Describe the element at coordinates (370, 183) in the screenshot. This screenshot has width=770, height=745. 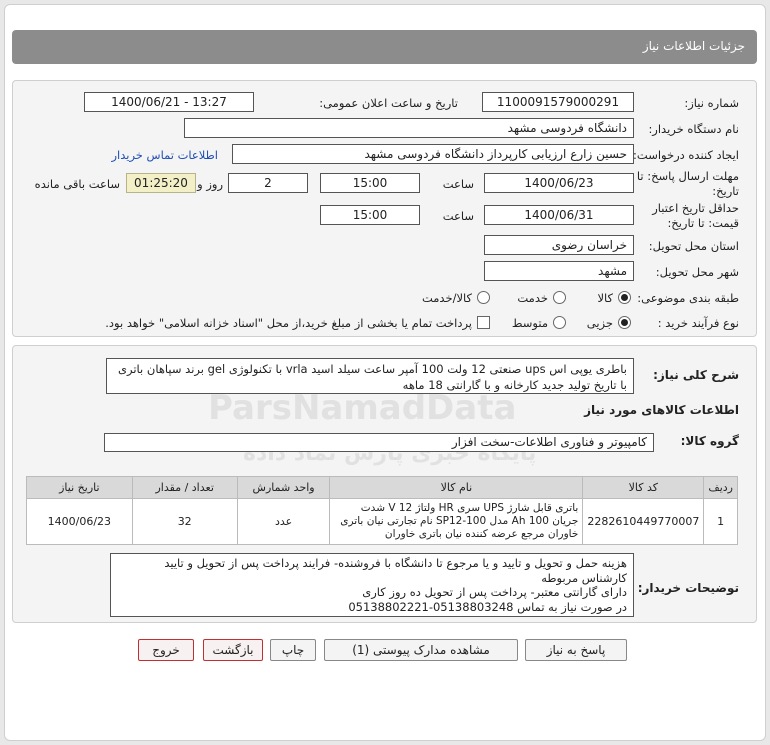
I see `reply-time-field: 15:00` at that location.